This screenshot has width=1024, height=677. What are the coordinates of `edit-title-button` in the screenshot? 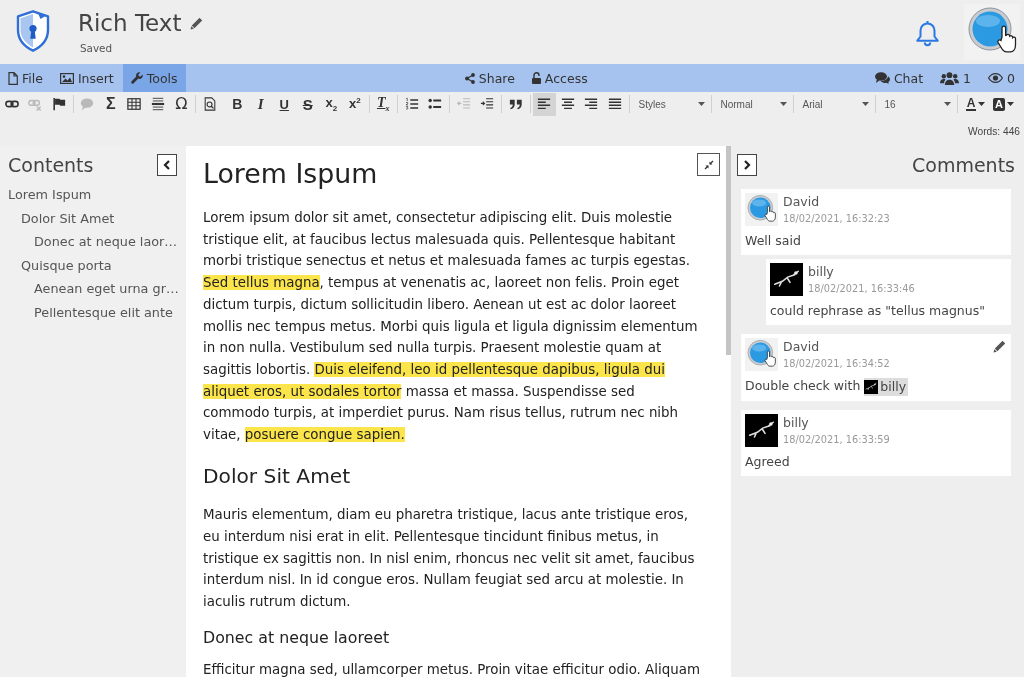 It's located at (197, 23).